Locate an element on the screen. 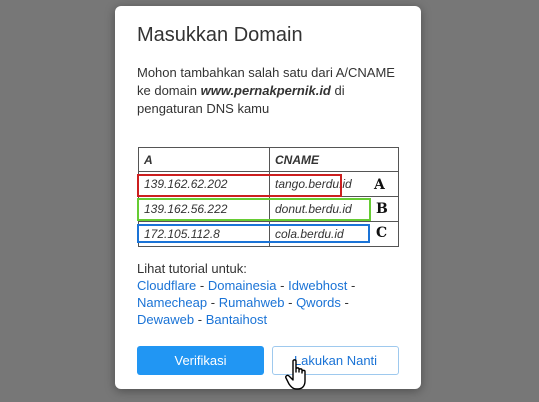 The width and height of the screenshot is (539, 402). header-cname: CNAME is located at coordinates (334, 159).